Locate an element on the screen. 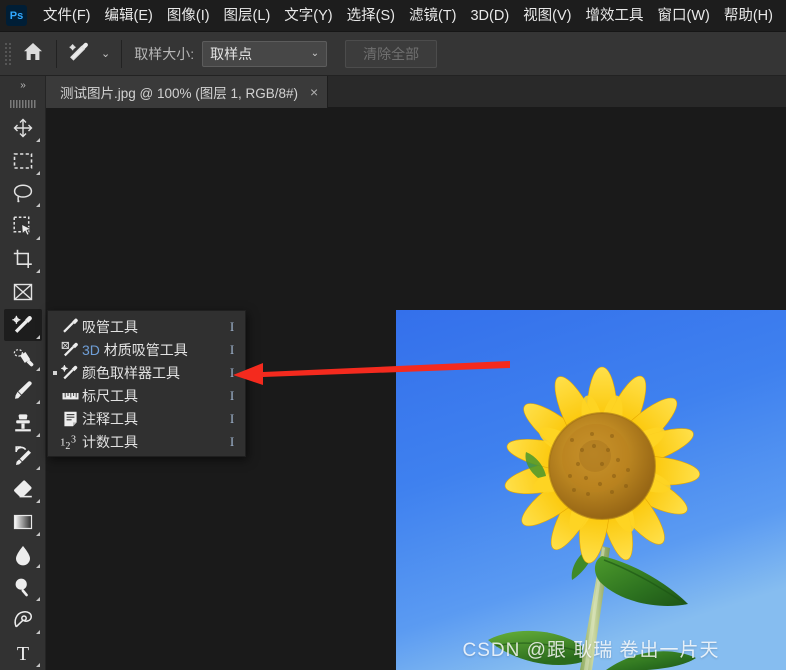  rectangular-marquee-icon is located at coordinates (23, 161).